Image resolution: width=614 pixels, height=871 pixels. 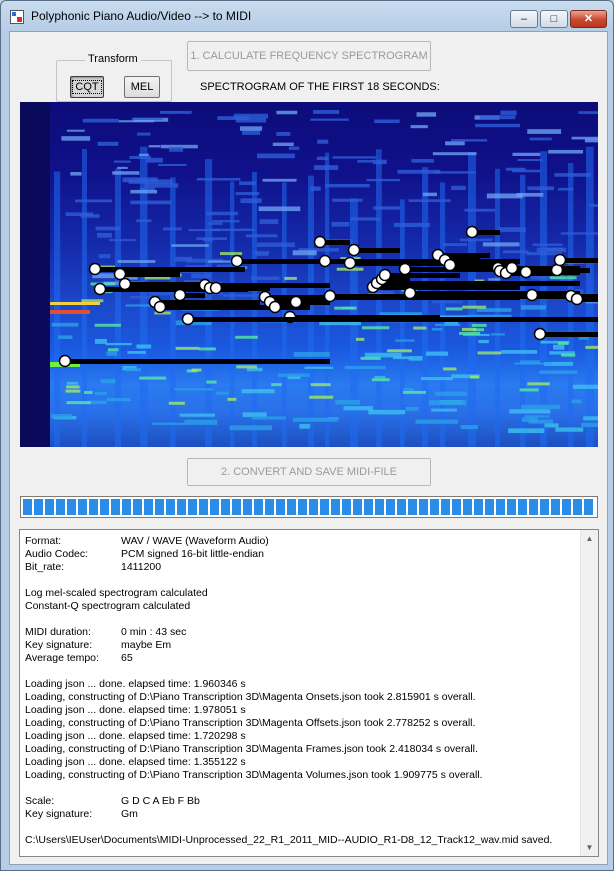 I want to click on log-key-signature: Key signature: Gm, so click(x=81, y=814).